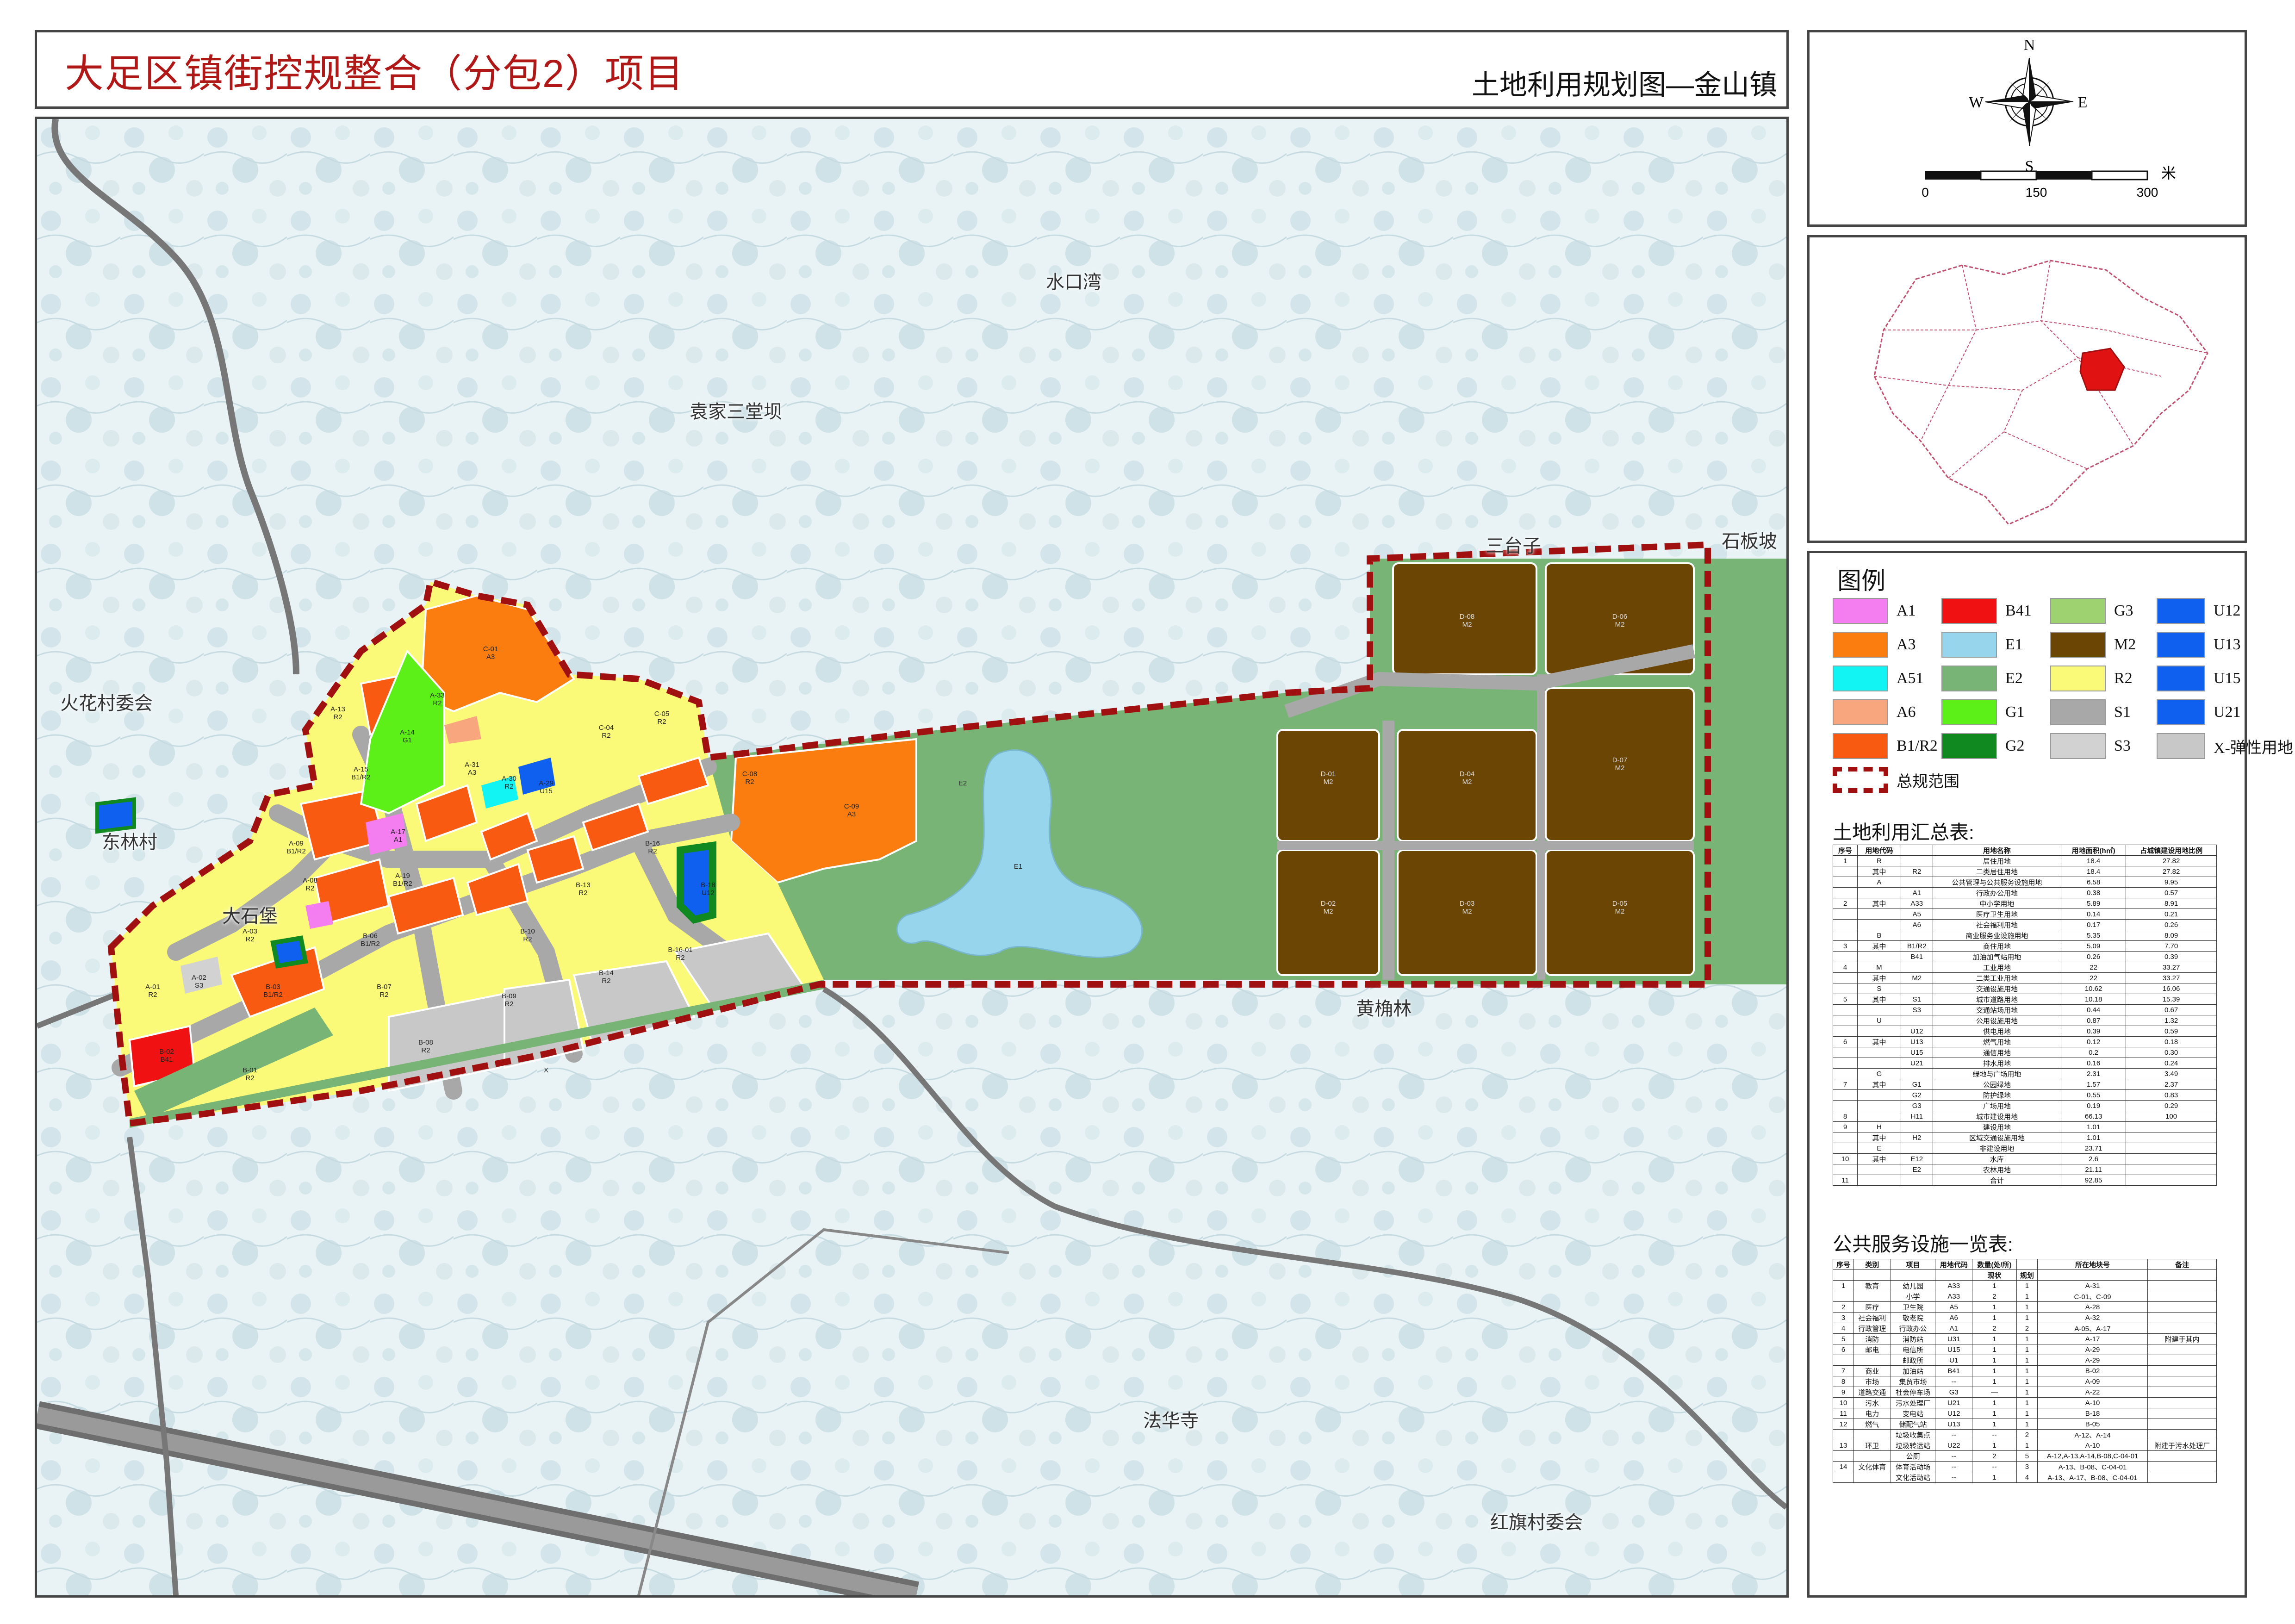 This screenshot has width=2295, height=1624. What do you see at coordinates (1879, 860) in the screenshot?
I see `table-cell: R` at bounding box center [1879, 860].